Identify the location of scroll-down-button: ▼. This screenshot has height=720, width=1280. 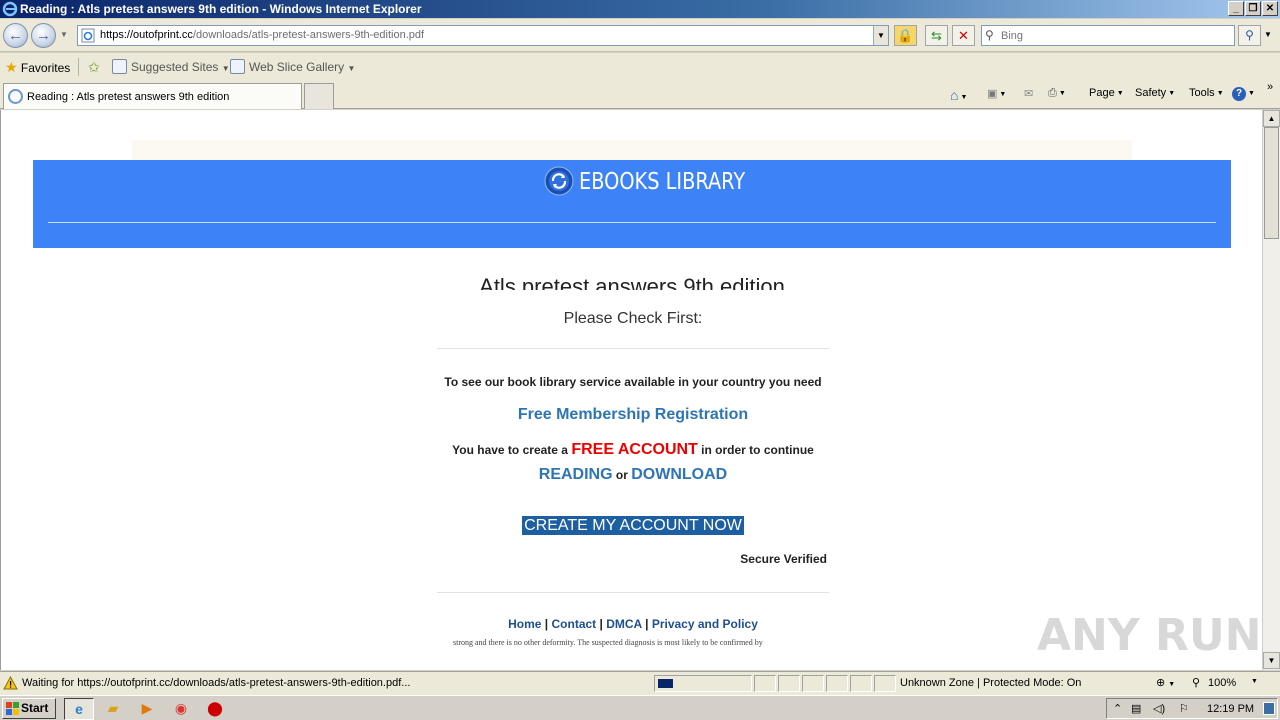
(1271, 660).